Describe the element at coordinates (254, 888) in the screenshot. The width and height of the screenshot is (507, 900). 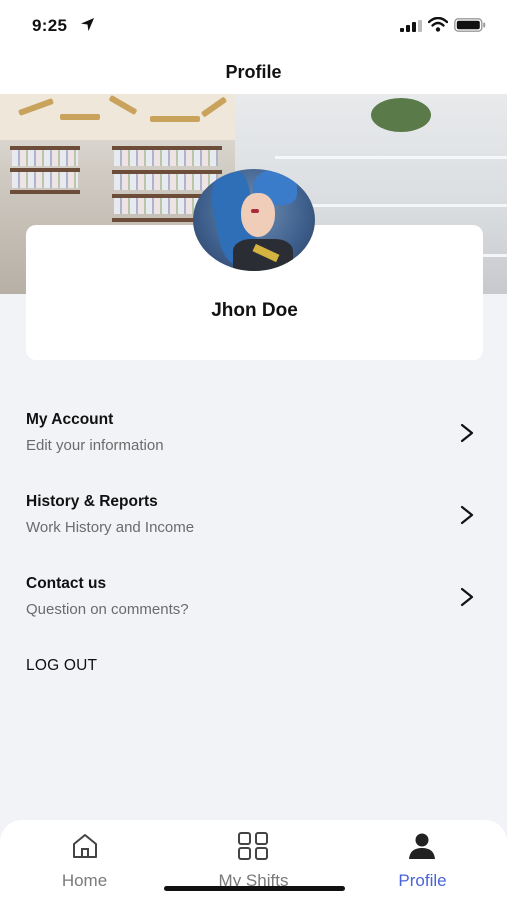
I see `home-indicator` at that location.